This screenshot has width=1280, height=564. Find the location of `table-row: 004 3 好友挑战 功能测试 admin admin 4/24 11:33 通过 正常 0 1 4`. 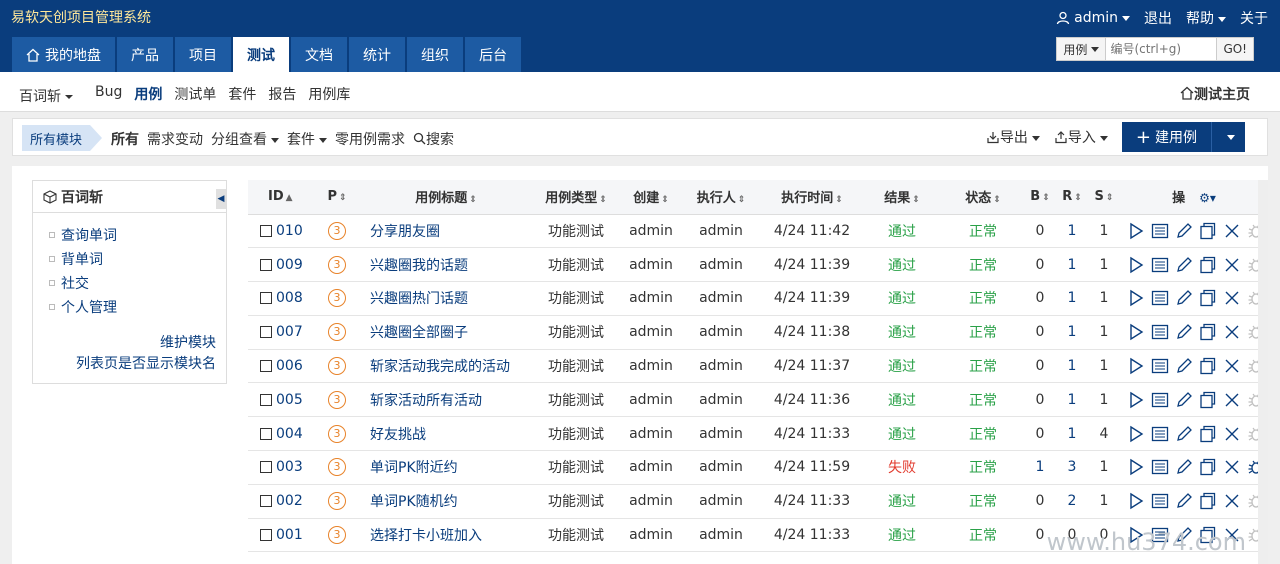

table-row: 004 3 好友挑战 功能测试 admin admin 4/24 11:33 通过 正常 0 1 4 is located at coordinates (758, 434).